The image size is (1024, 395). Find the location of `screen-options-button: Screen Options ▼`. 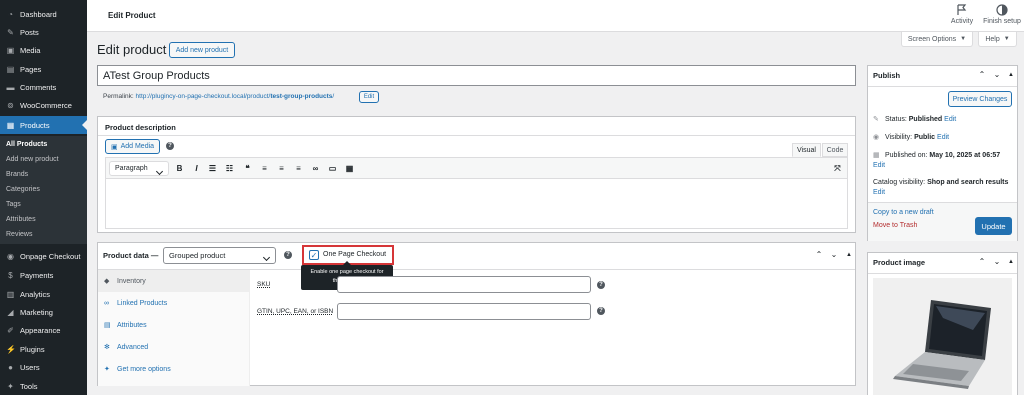

screen-options-button: Screen Options ▼ is located at coordinates (937, 39).